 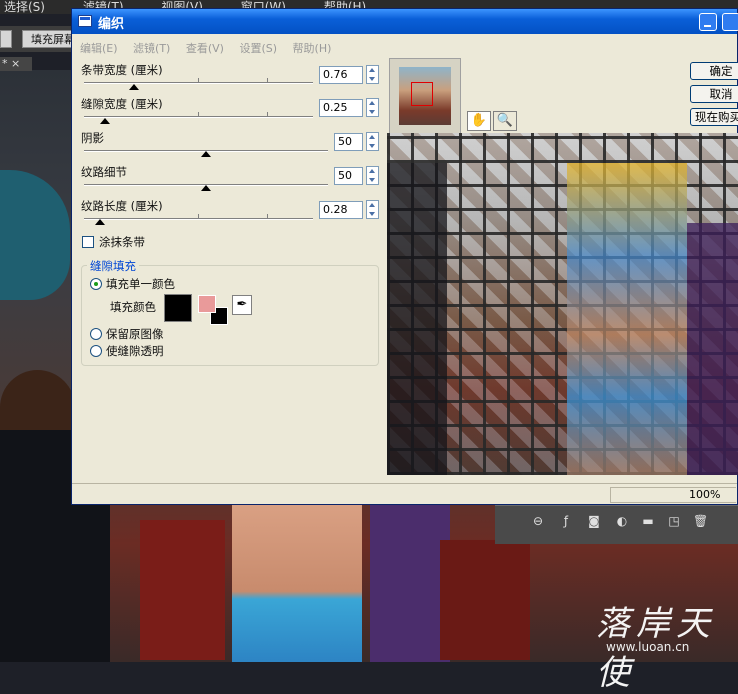 I want to click on gap-fill-title: 缝隙填充, so click(x=113, y=266).